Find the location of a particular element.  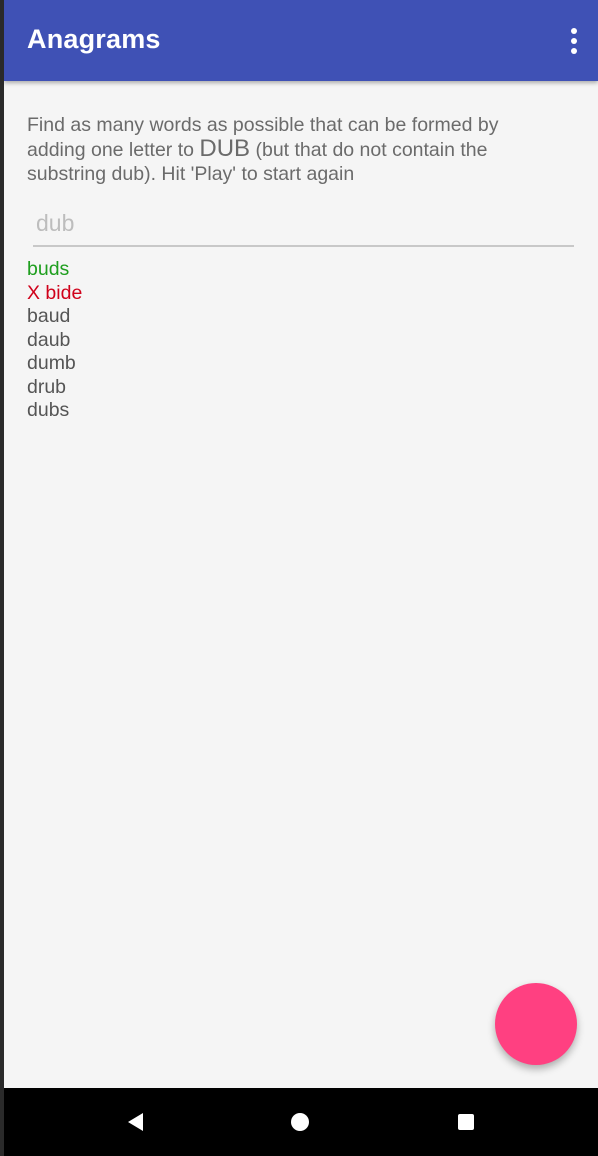

navigation-bar is located at coordinates (301, 1122).